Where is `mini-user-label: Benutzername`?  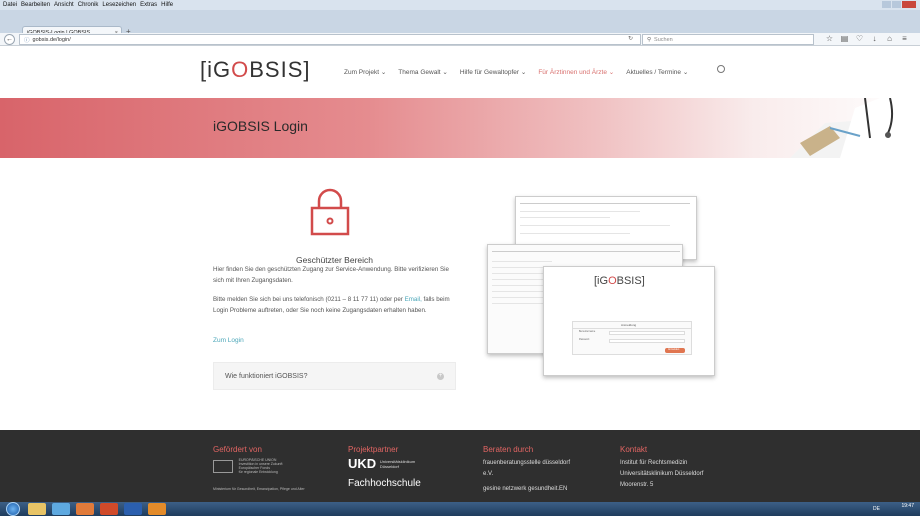
mini-user-label: Benutzername is located at coordinates (587, 331).